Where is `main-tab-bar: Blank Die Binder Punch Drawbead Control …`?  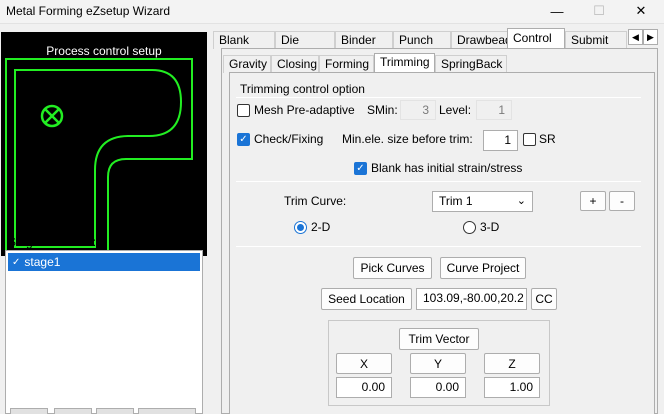 main-tab-bar: Blank Die Binder Punch Drawbead Control … is located at coordinates (423, 39).